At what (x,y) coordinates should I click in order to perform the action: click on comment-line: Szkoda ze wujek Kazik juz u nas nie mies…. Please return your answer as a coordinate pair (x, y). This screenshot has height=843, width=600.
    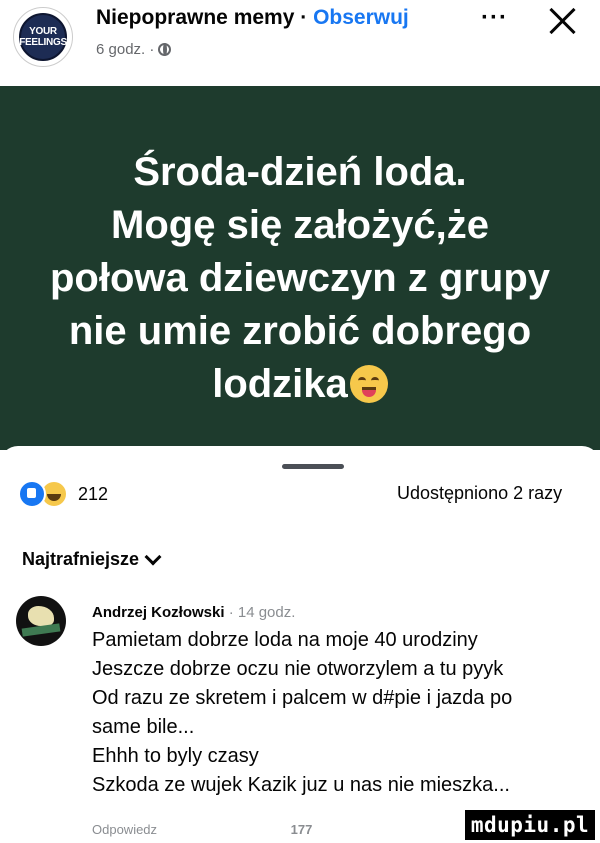
    Looking at the image, I should click on (301, 785).